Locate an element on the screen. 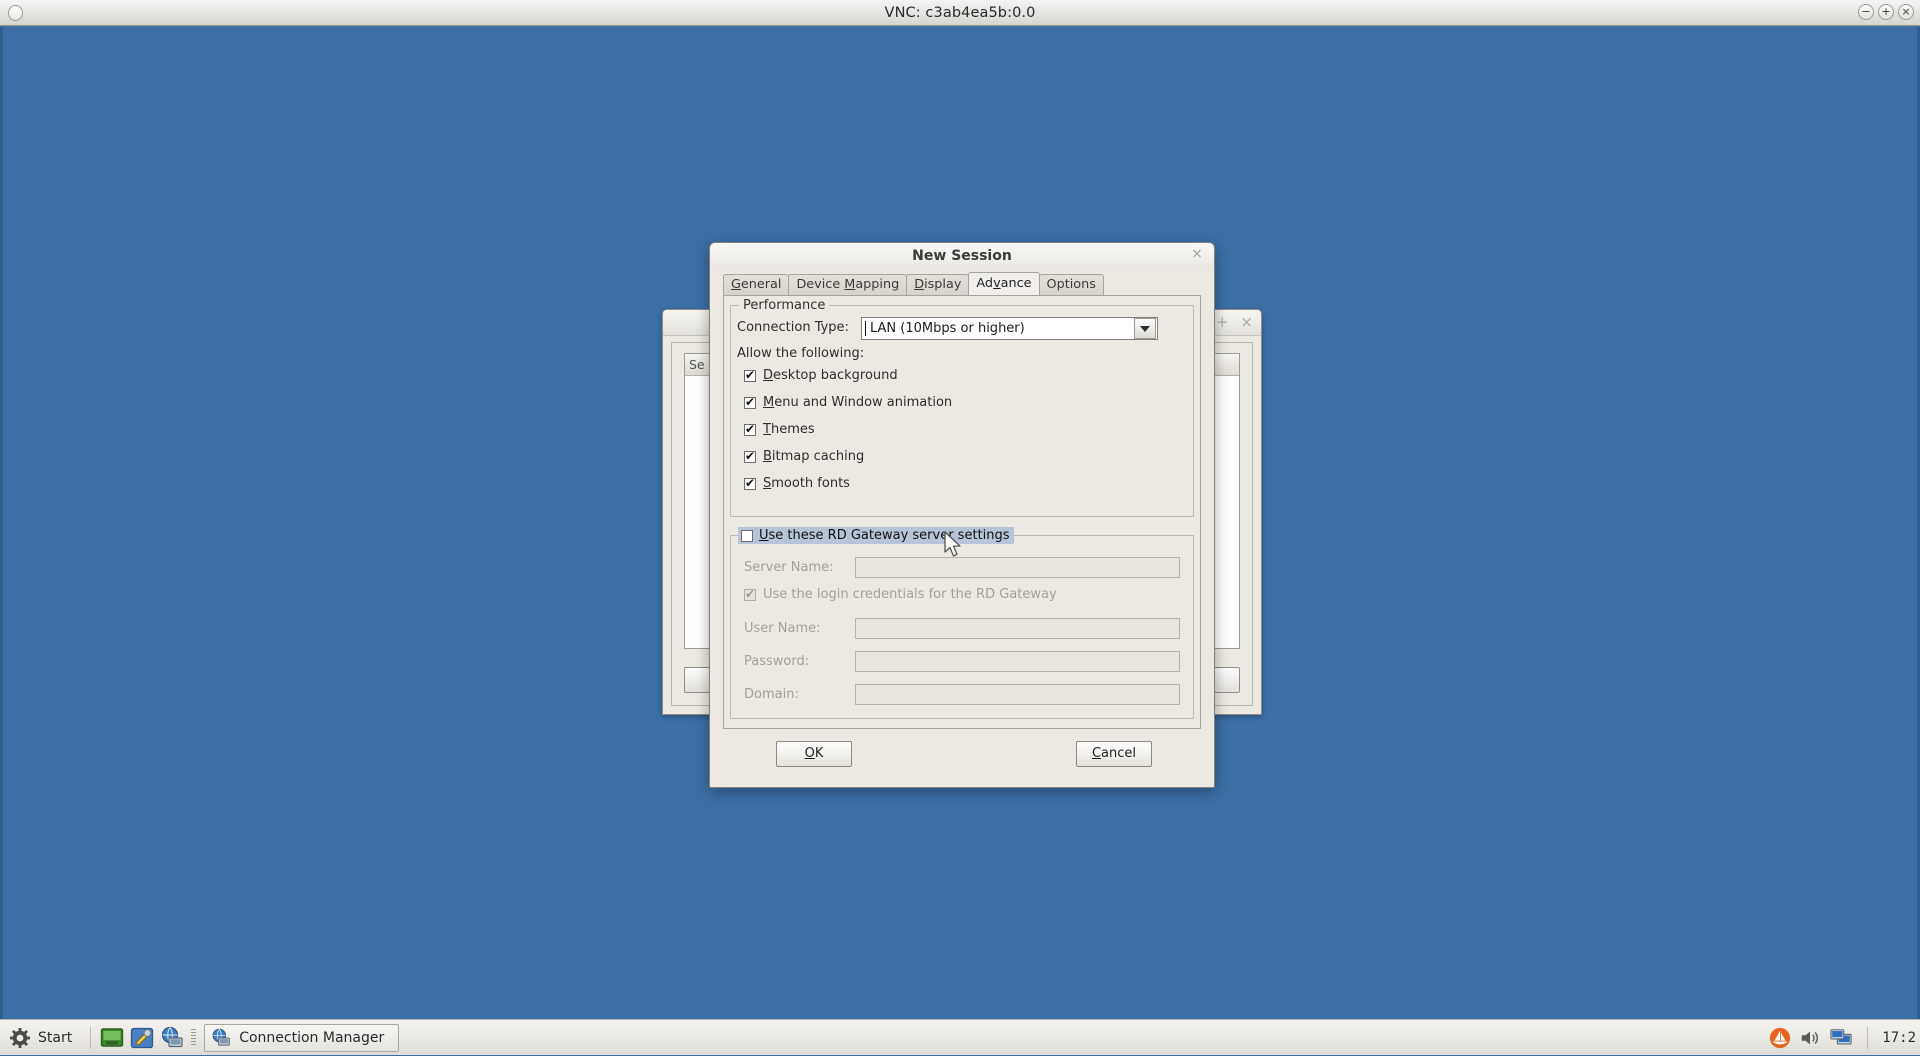 This screenshot has width=1920, height=1056. checkbox-smooth-fonts: Smooth fonts is located at coordinates (797, 483).